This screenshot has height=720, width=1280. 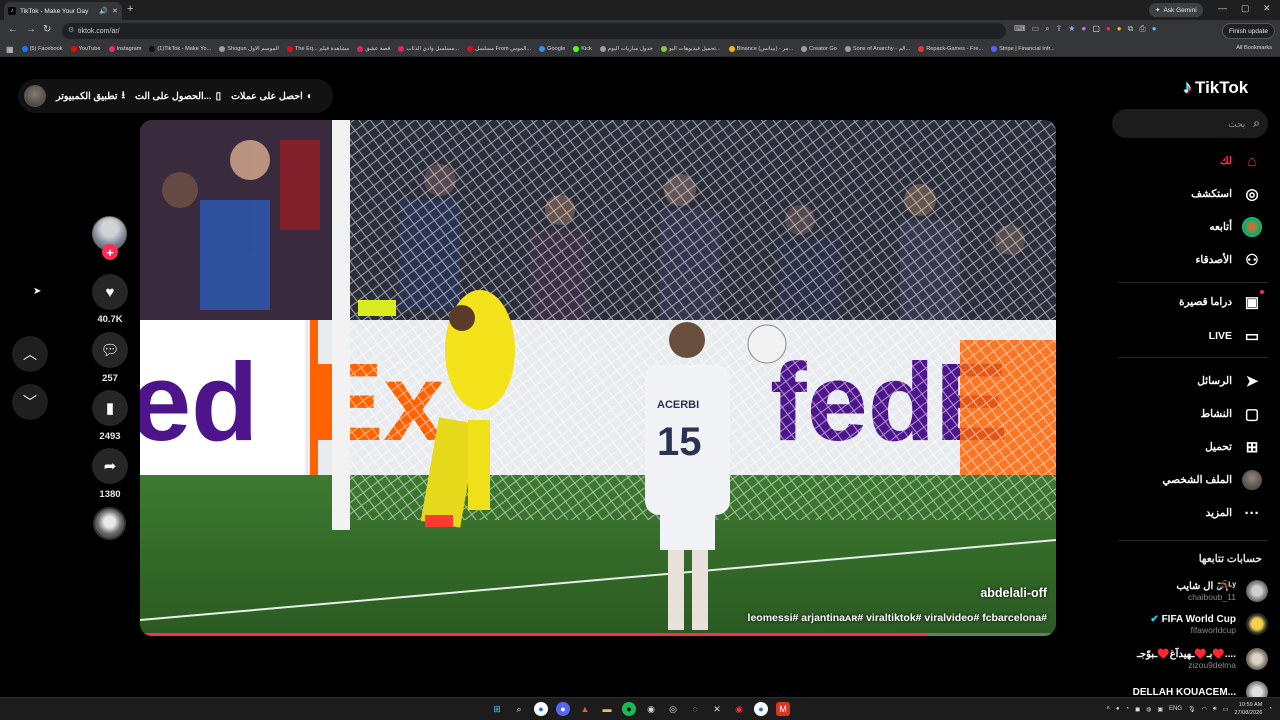 What do you see at coordinates (1249, 31) in the screenshot?
I see `finish-update-button: Finish update` at bounding box center [1249, 31].